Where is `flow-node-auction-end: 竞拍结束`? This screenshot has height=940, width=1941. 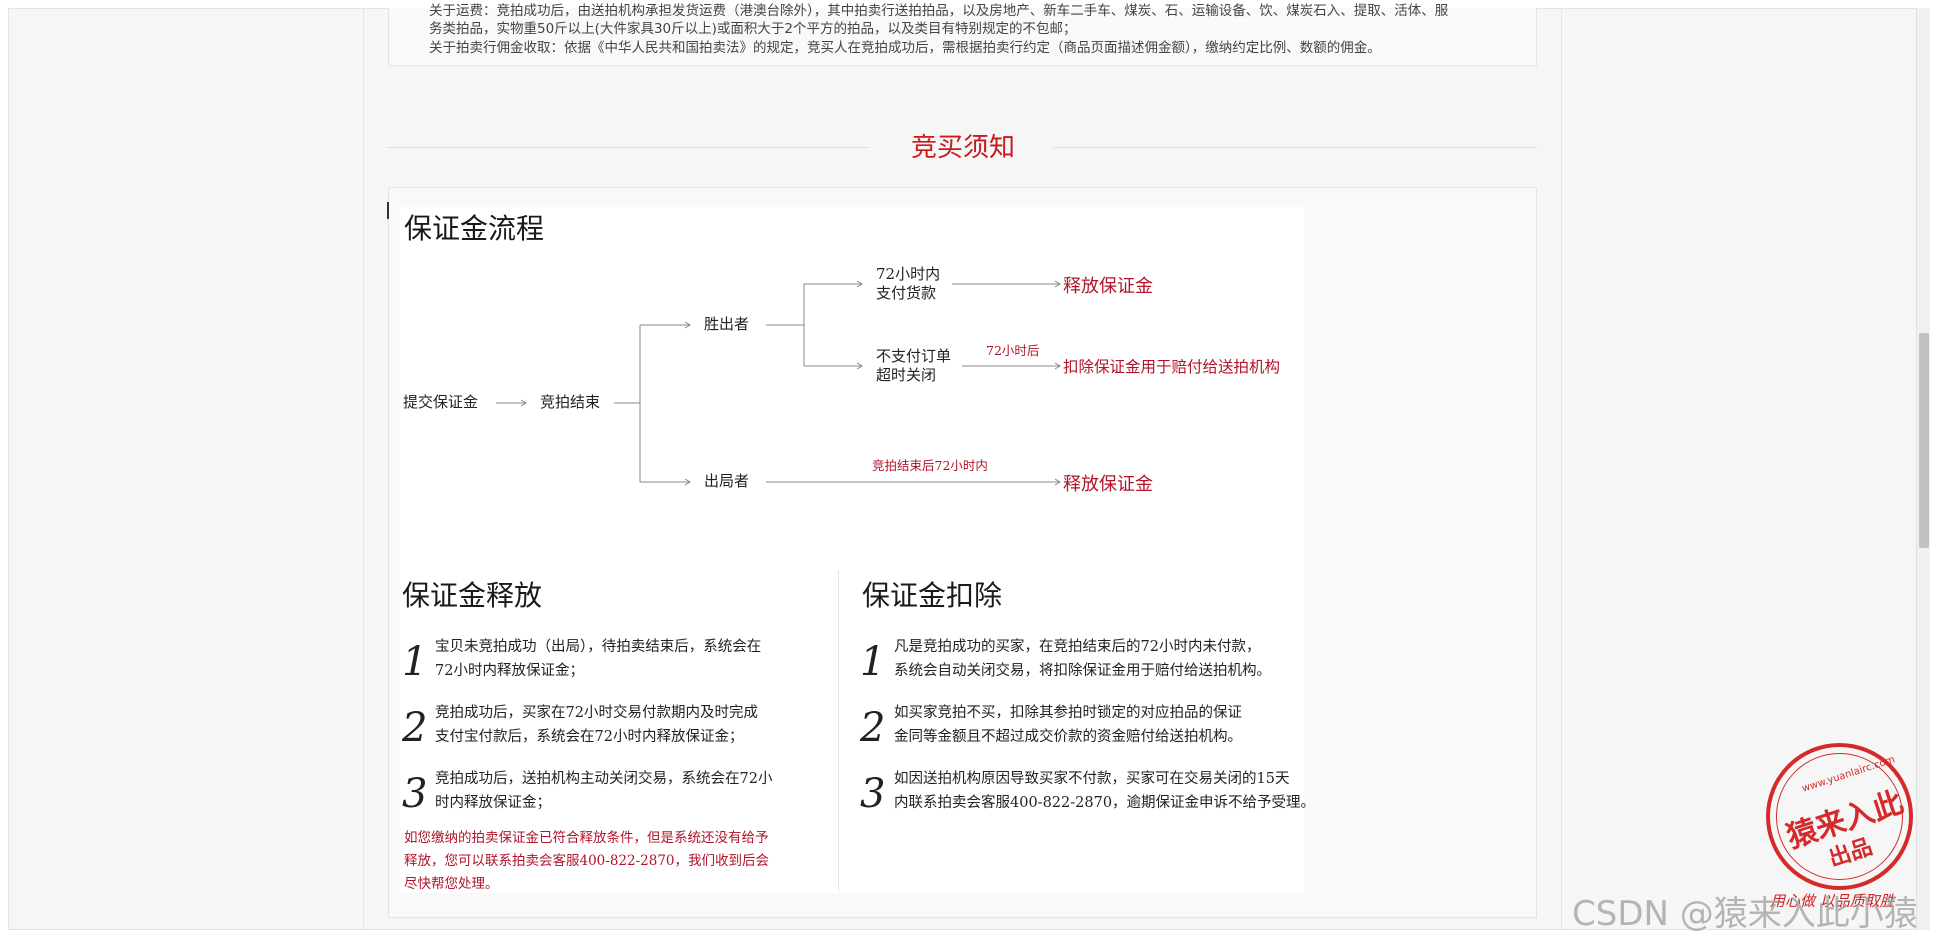
flow-node-auction-end: 竞拍结束 is located at coordinates (570, 402).